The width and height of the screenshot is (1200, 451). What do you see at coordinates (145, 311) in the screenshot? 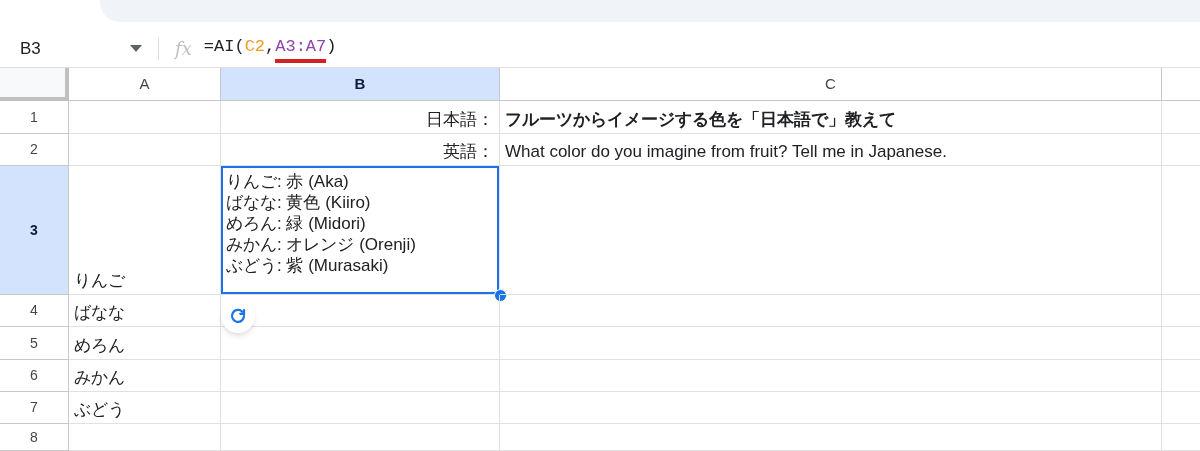
I see `table-cell: ばなな` at bounding box center [145, 311].